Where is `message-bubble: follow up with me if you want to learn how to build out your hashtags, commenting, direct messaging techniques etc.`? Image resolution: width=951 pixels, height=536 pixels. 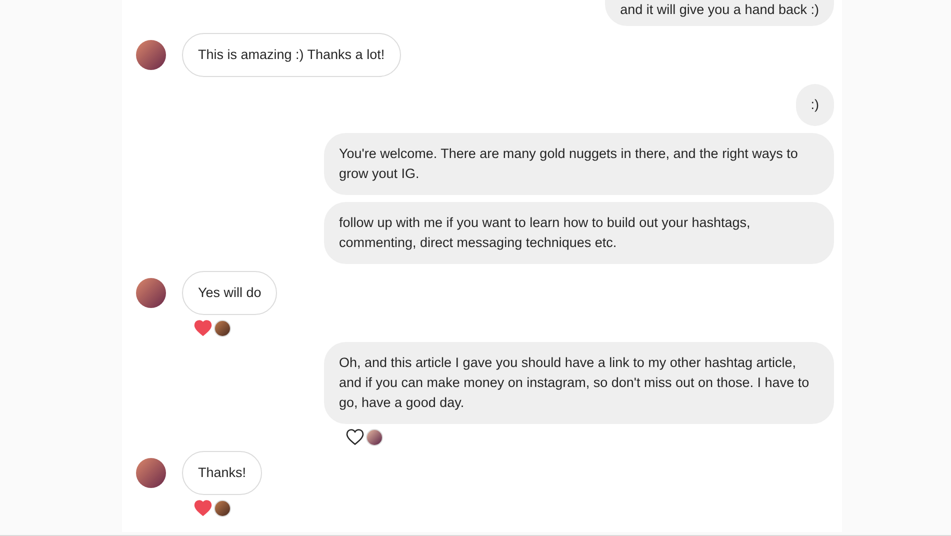
message-bubble: follow up with me if you want to learn how to build out your hashtags, commenting, direct messaging techniques etc. is located at coordinates (579, 233).